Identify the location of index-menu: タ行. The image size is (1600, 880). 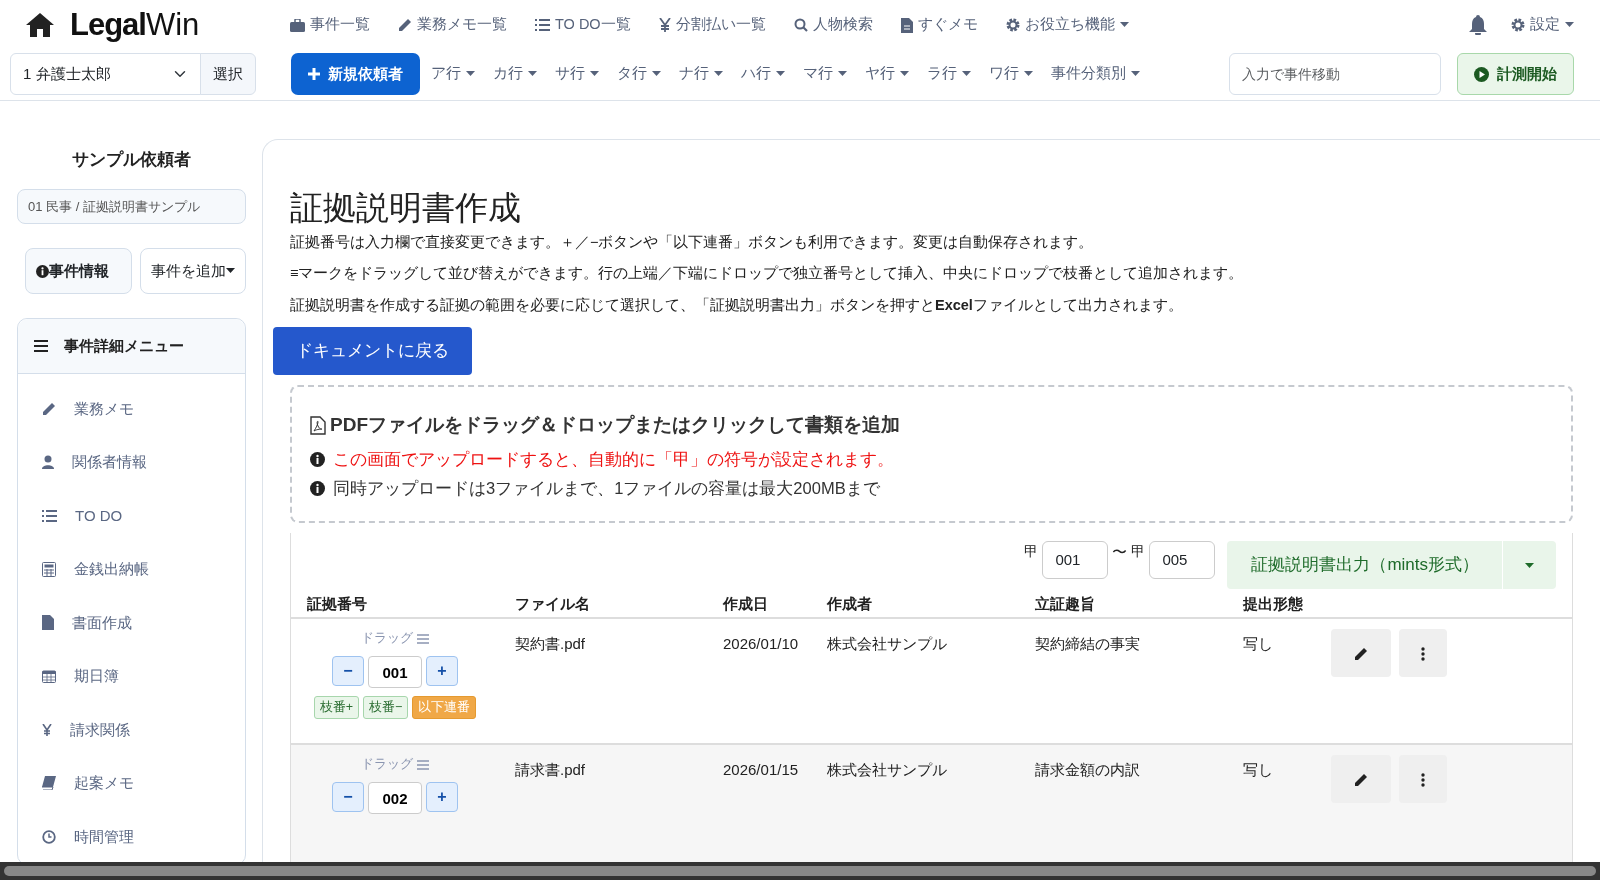
(639, 74).